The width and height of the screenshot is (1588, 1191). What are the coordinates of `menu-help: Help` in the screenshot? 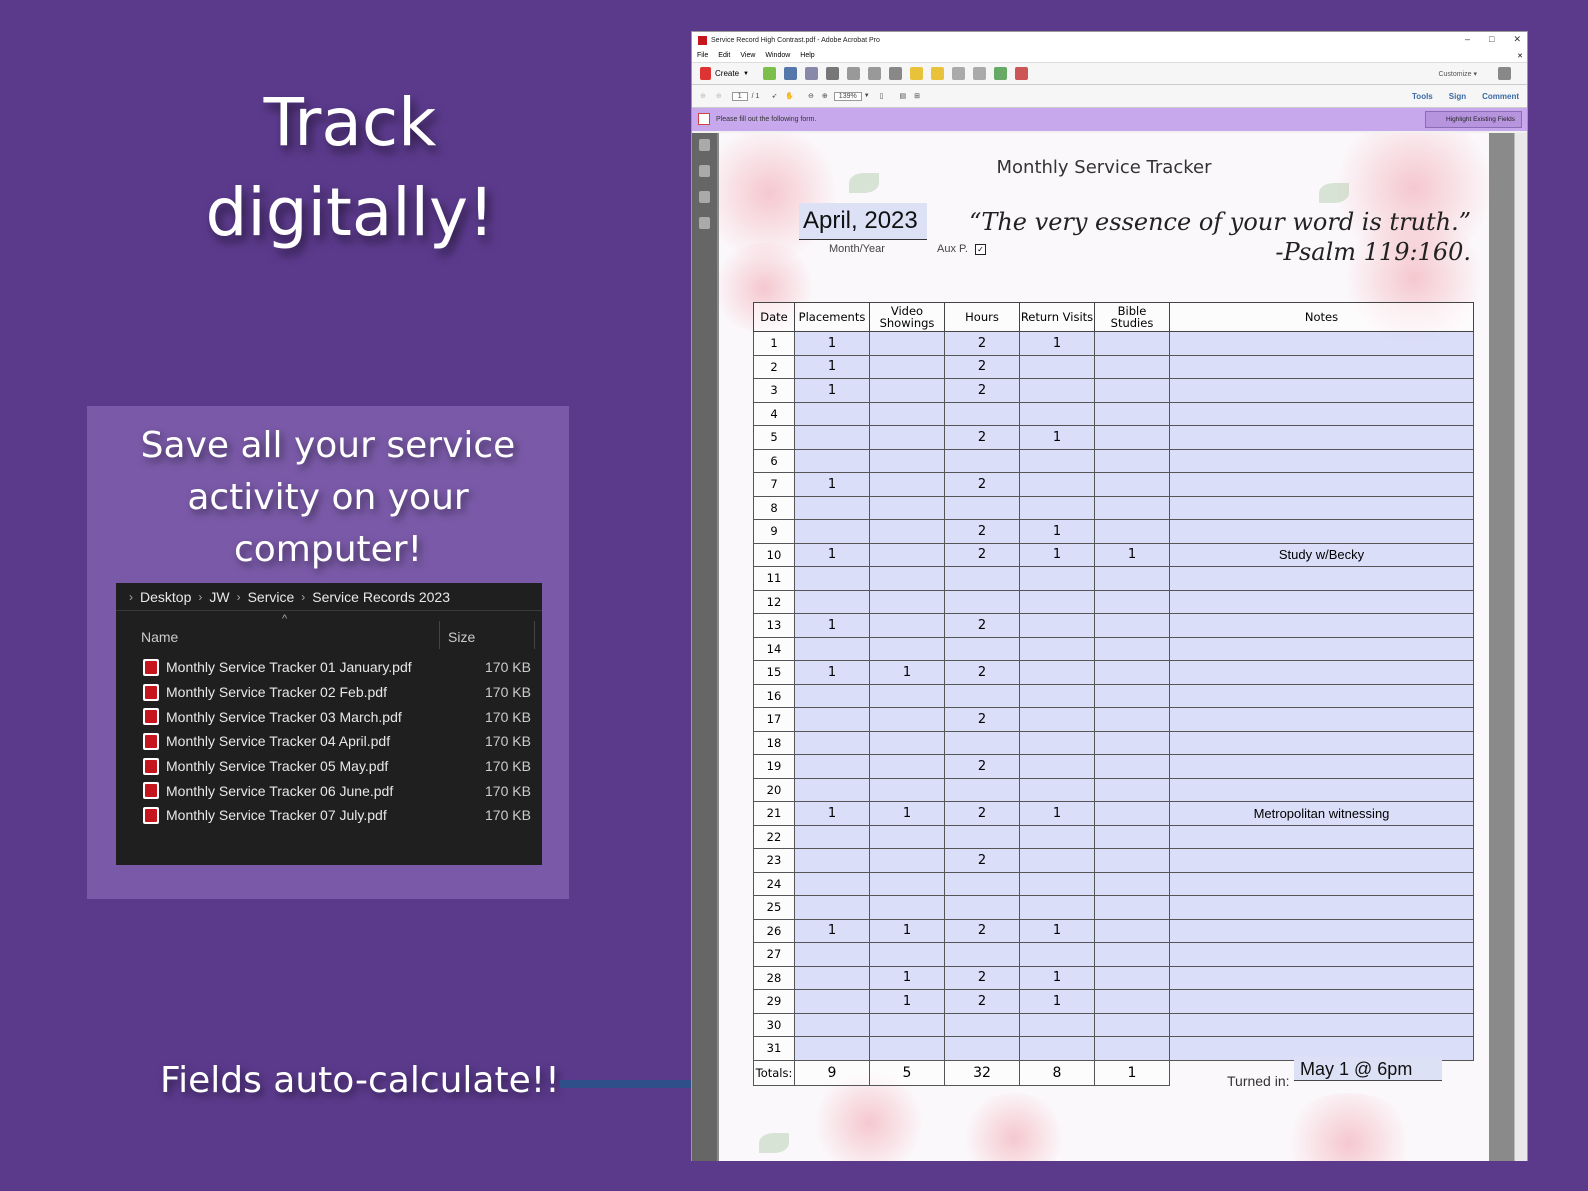 It's located at (807, 55).